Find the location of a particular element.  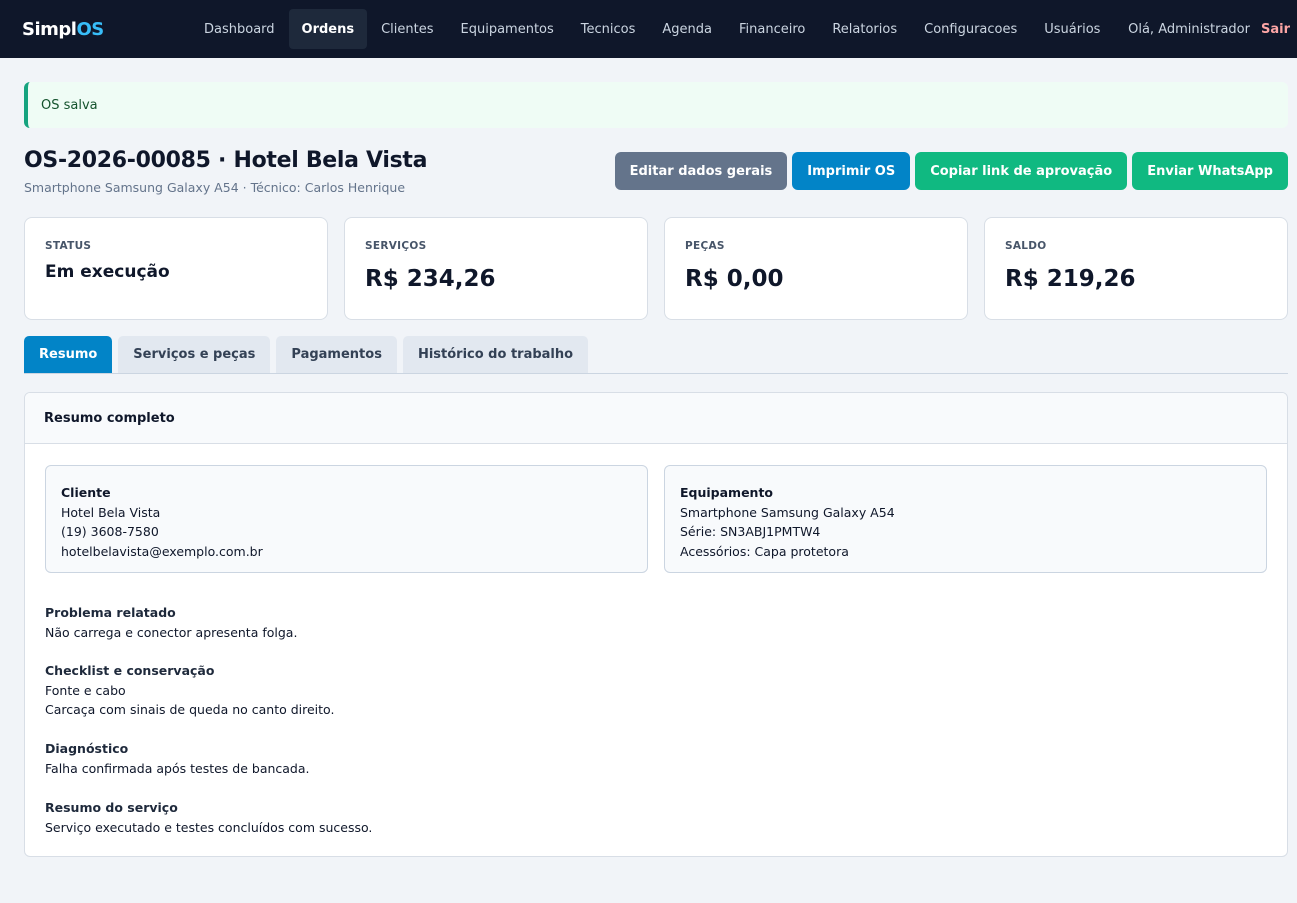

services-card: SERVIÇOS R$ 234,26 is located at coordinates (496, 268).